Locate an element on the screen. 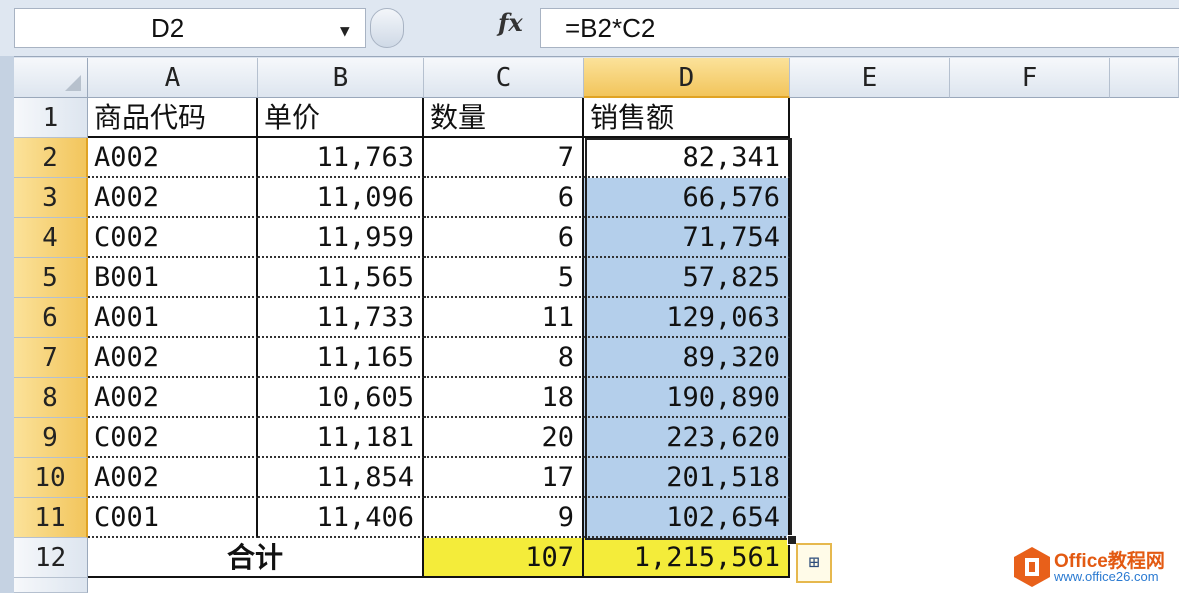 The height and width of the screenshot is (593, 1179). row-header-9: 9 is located at coordinates (51, 438).